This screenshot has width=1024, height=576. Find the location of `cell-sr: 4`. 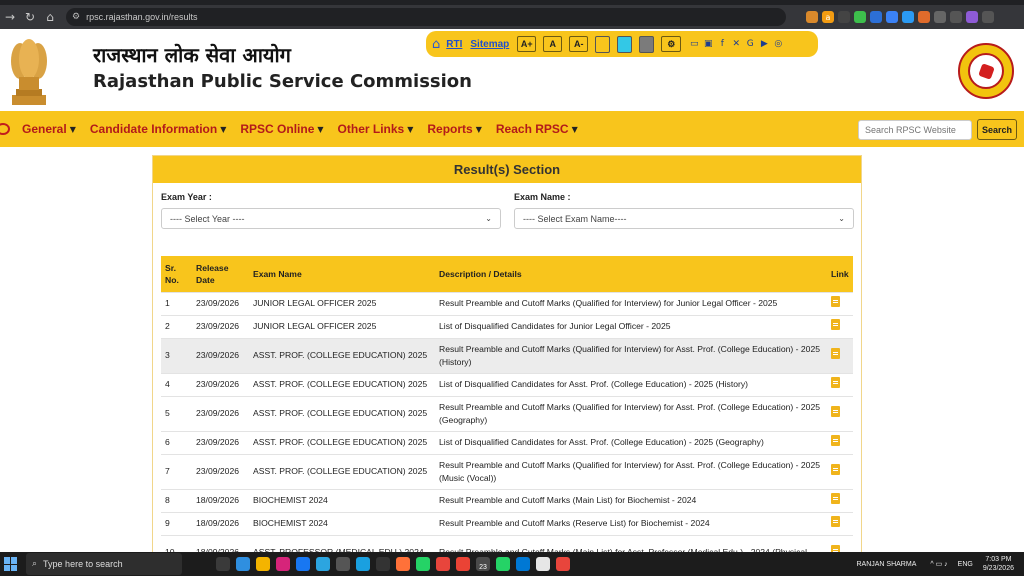

cell-sr: 4 is located at coordinates (176, 384).